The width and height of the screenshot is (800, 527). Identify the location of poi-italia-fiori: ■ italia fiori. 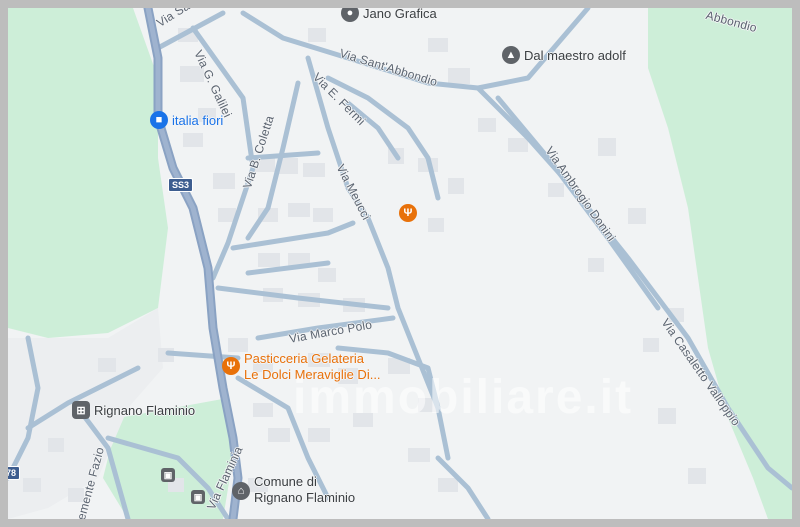
(186, 120).